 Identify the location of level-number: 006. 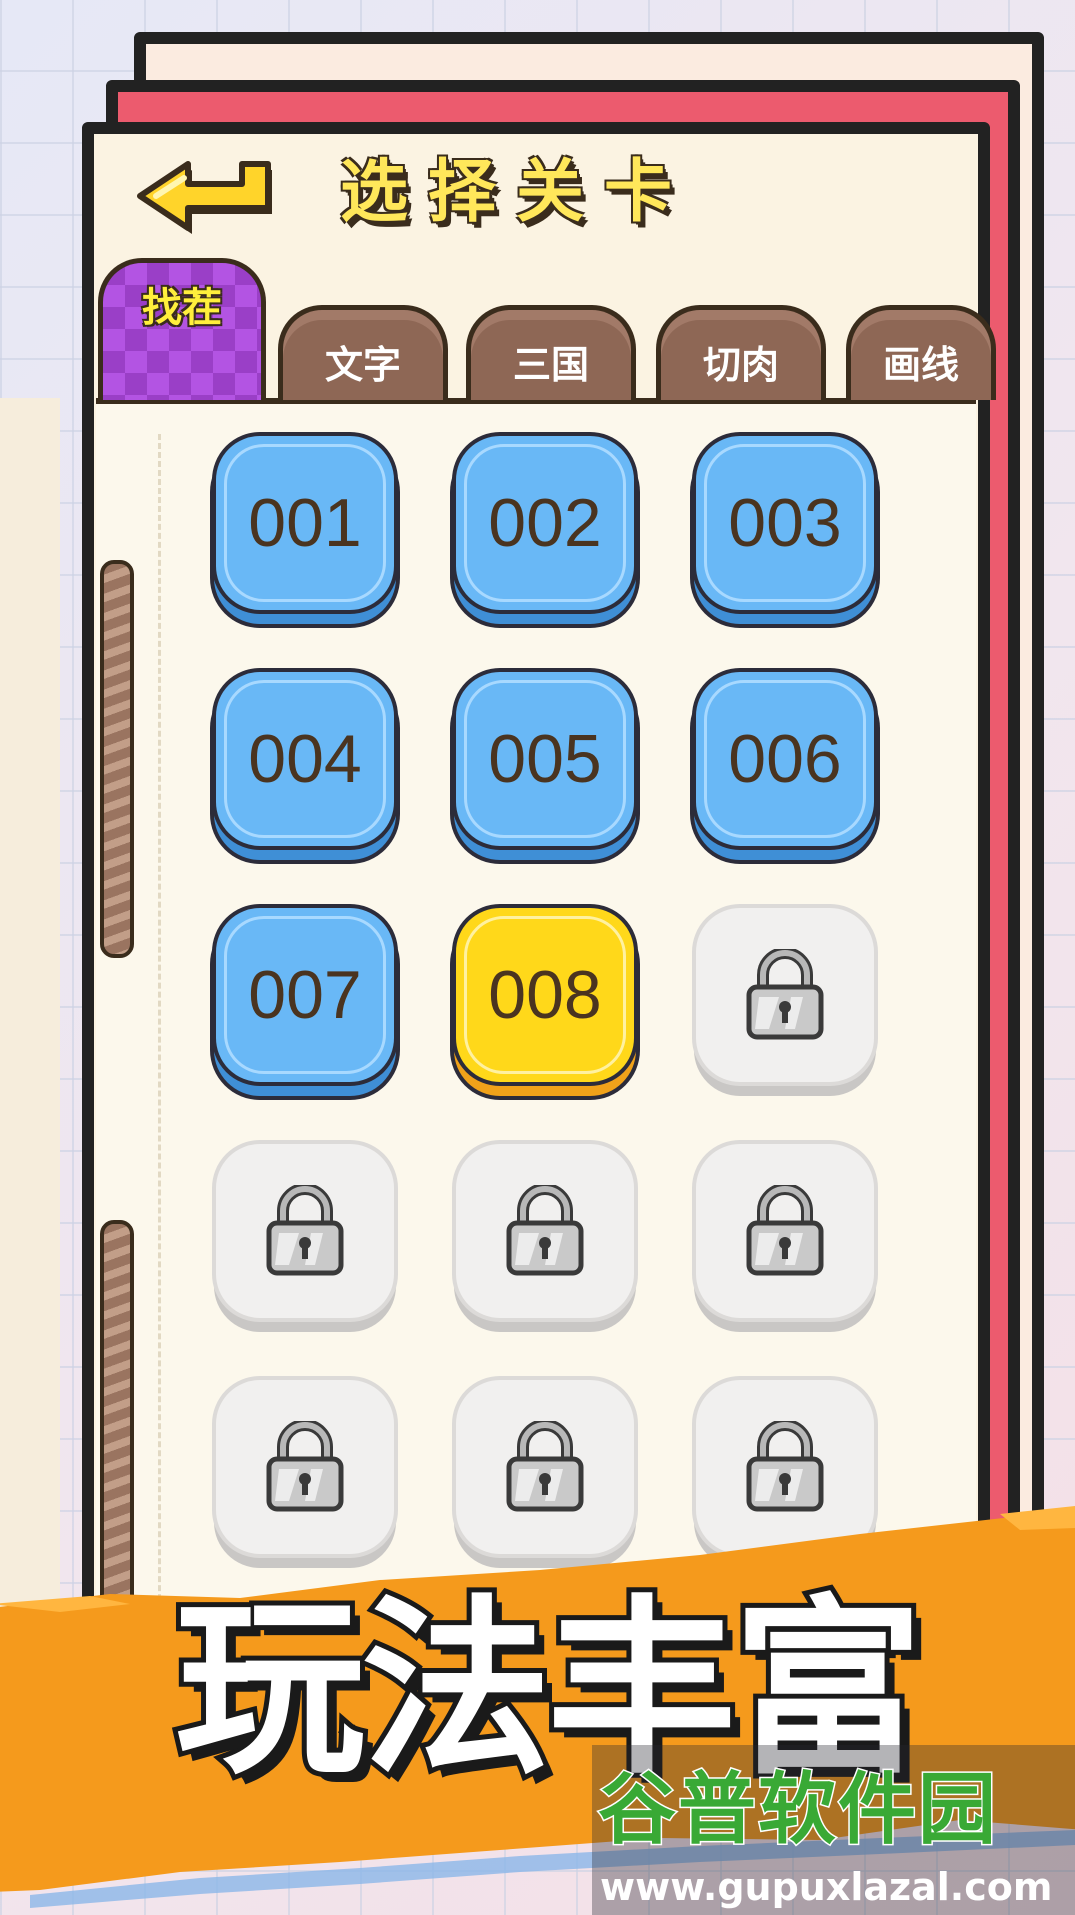
(785, 759).